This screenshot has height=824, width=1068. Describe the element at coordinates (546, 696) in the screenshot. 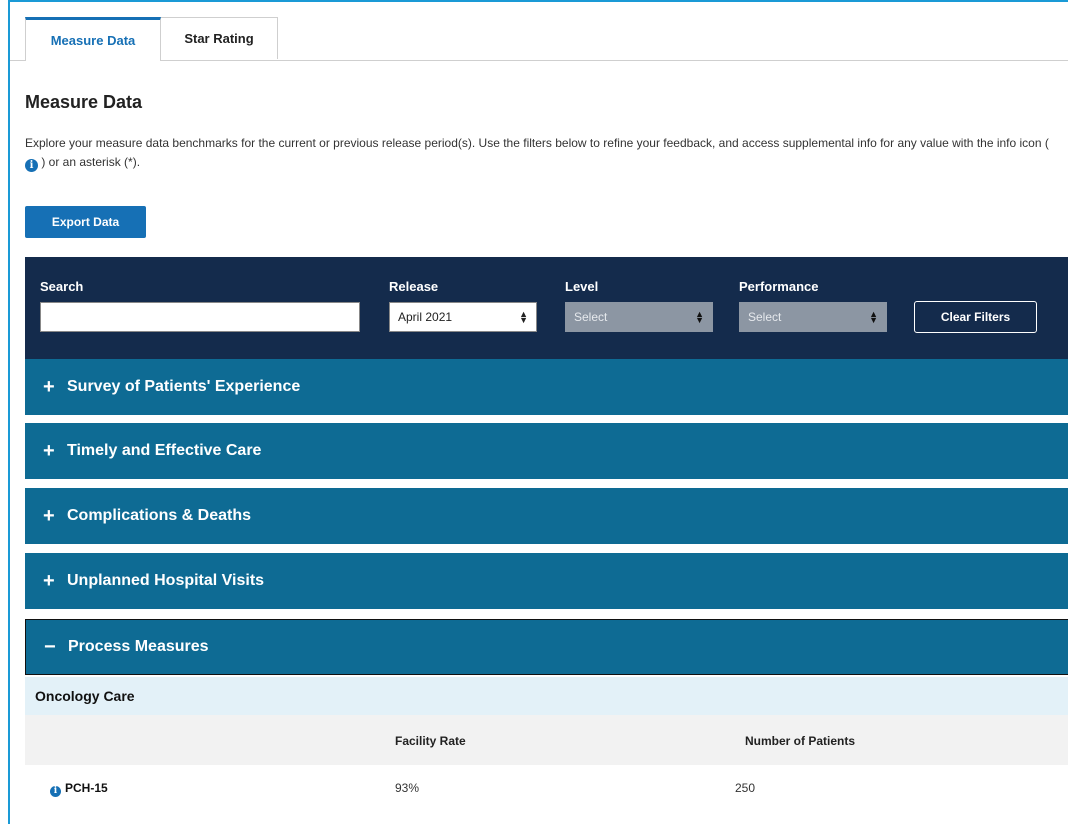

I see `section-oncology-care: Oncology Care` at that location.